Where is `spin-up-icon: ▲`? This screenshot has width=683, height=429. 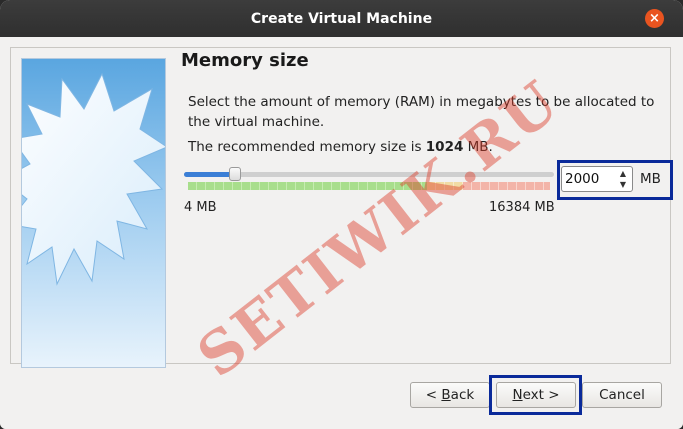 spin-up-icon: ▲ is located at coordinates (623, 173).